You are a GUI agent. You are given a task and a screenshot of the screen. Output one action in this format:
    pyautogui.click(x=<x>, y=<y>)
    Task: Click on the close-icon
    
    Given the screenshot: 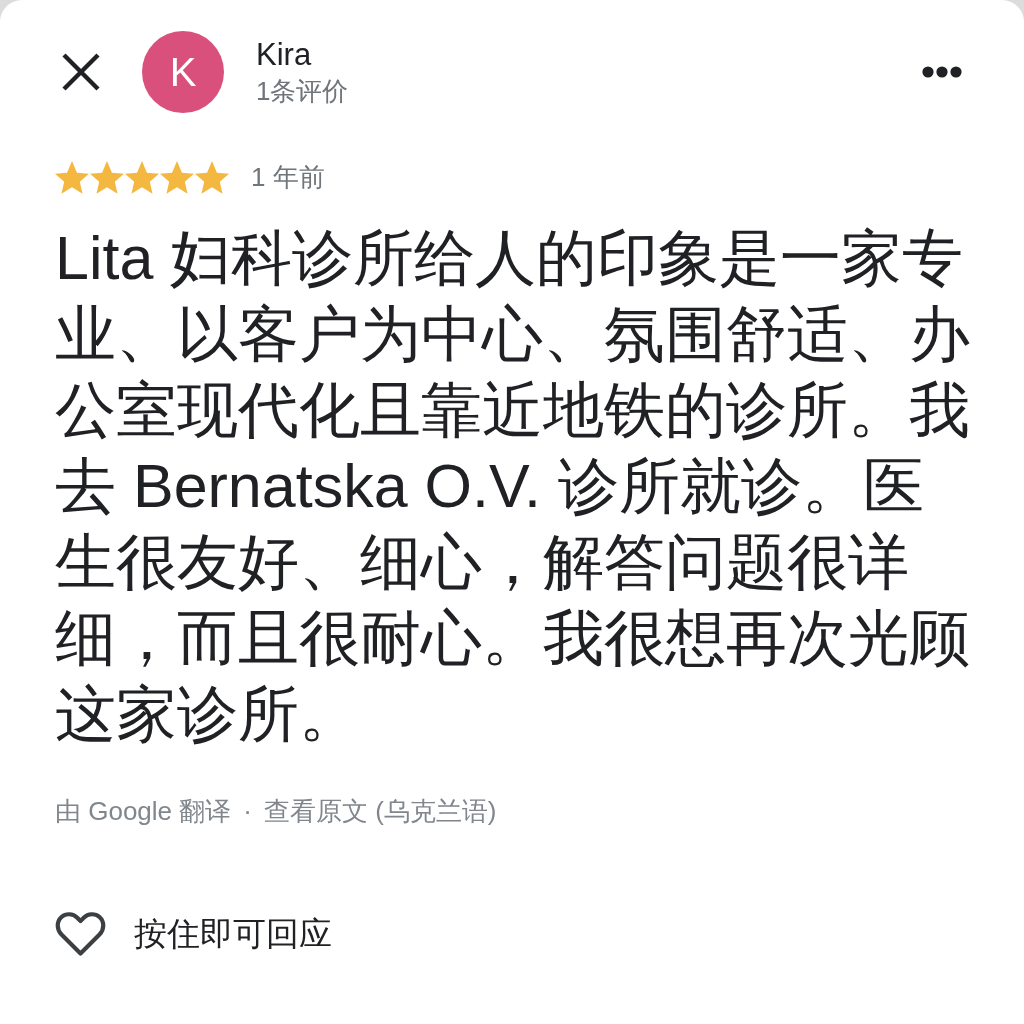 What is the action you would take?
    pyautogui.click(x=81, y=72)
    